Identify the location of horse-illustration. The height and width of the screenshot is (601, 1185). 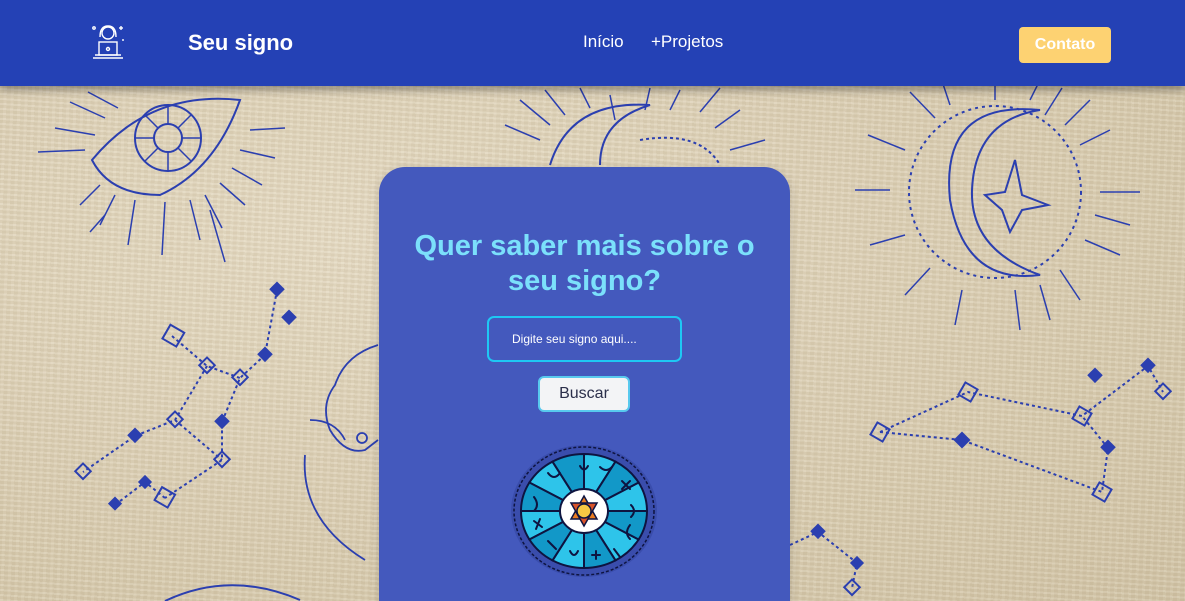
(341, 452).